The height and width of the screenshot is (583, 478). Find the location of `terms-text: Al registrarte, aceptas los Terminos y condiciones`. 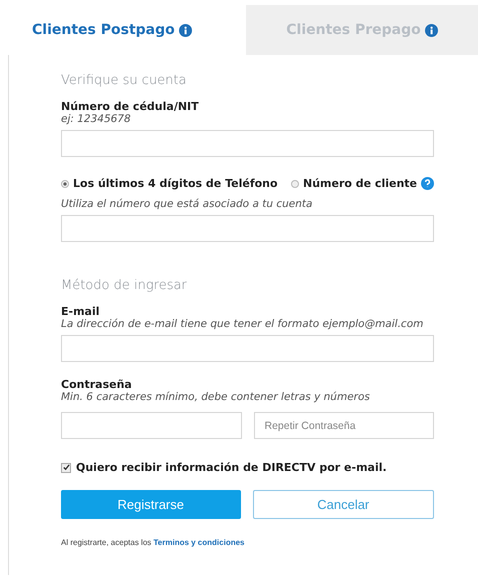

terms-text: Al registrarte, aceptas los Terminos y condiciones is located at coordinates (153, 542).